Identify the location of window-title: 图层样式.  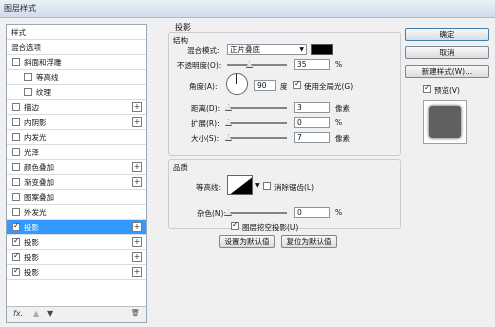
(20, 8).